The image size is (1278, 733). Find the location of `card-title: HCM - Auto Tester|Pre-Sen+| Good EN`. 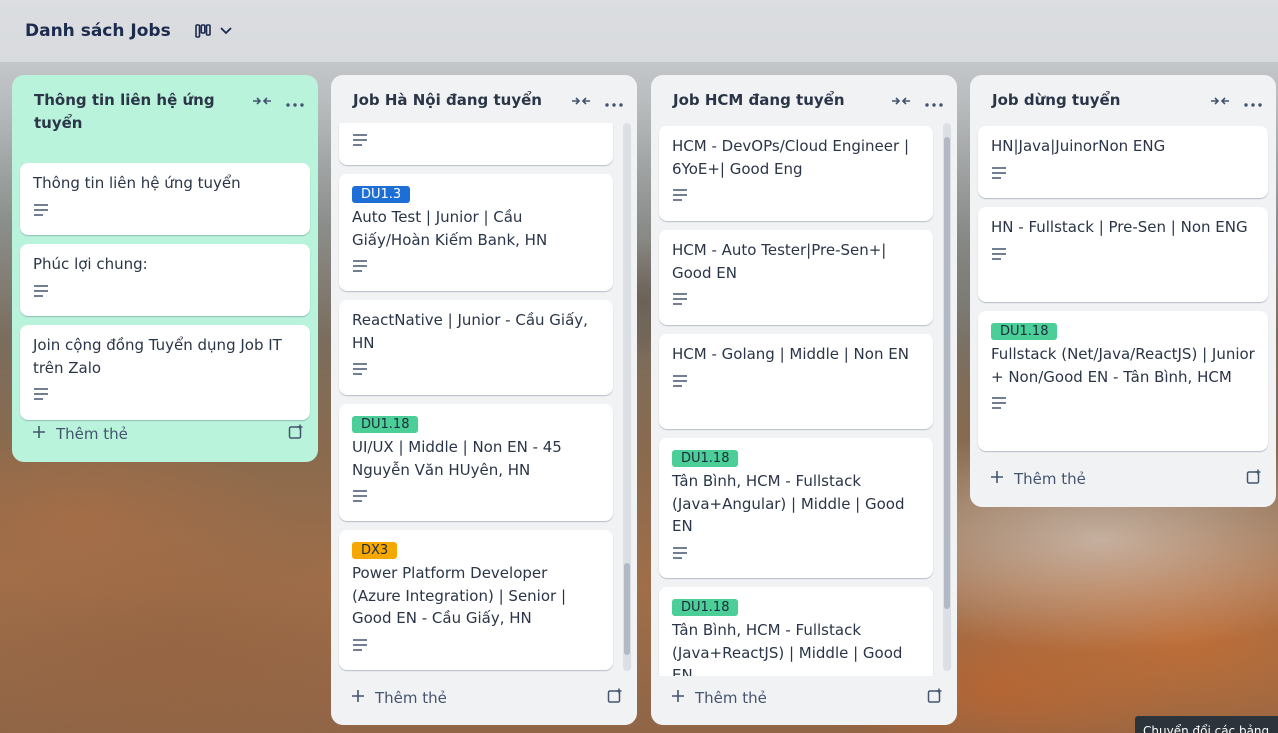

card-title: HCM - Auto Tester|Pre-Sen+| Good EN is located at coordinates (779, 261).